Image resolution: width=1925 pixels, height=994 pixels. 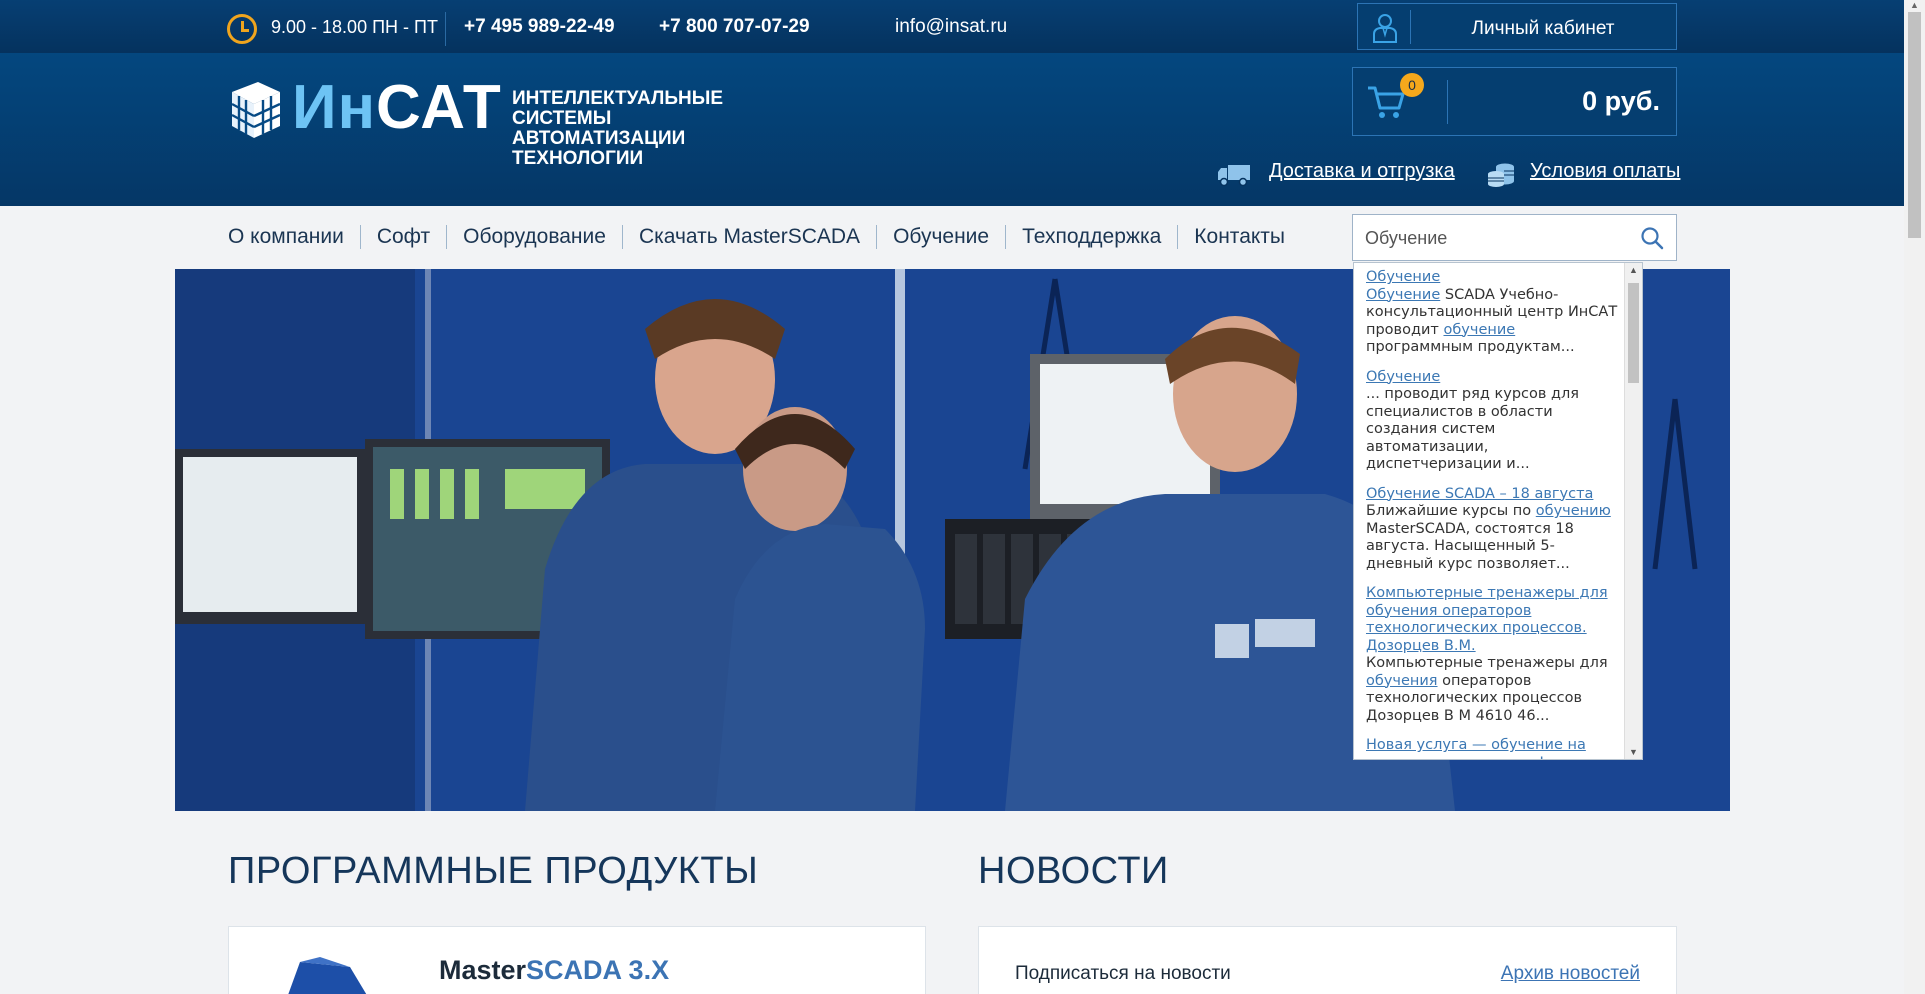 What do you see at coordinates (1386, 102) in the screenshot?
I see `cart-icon` at bounding box center [1386, 102].